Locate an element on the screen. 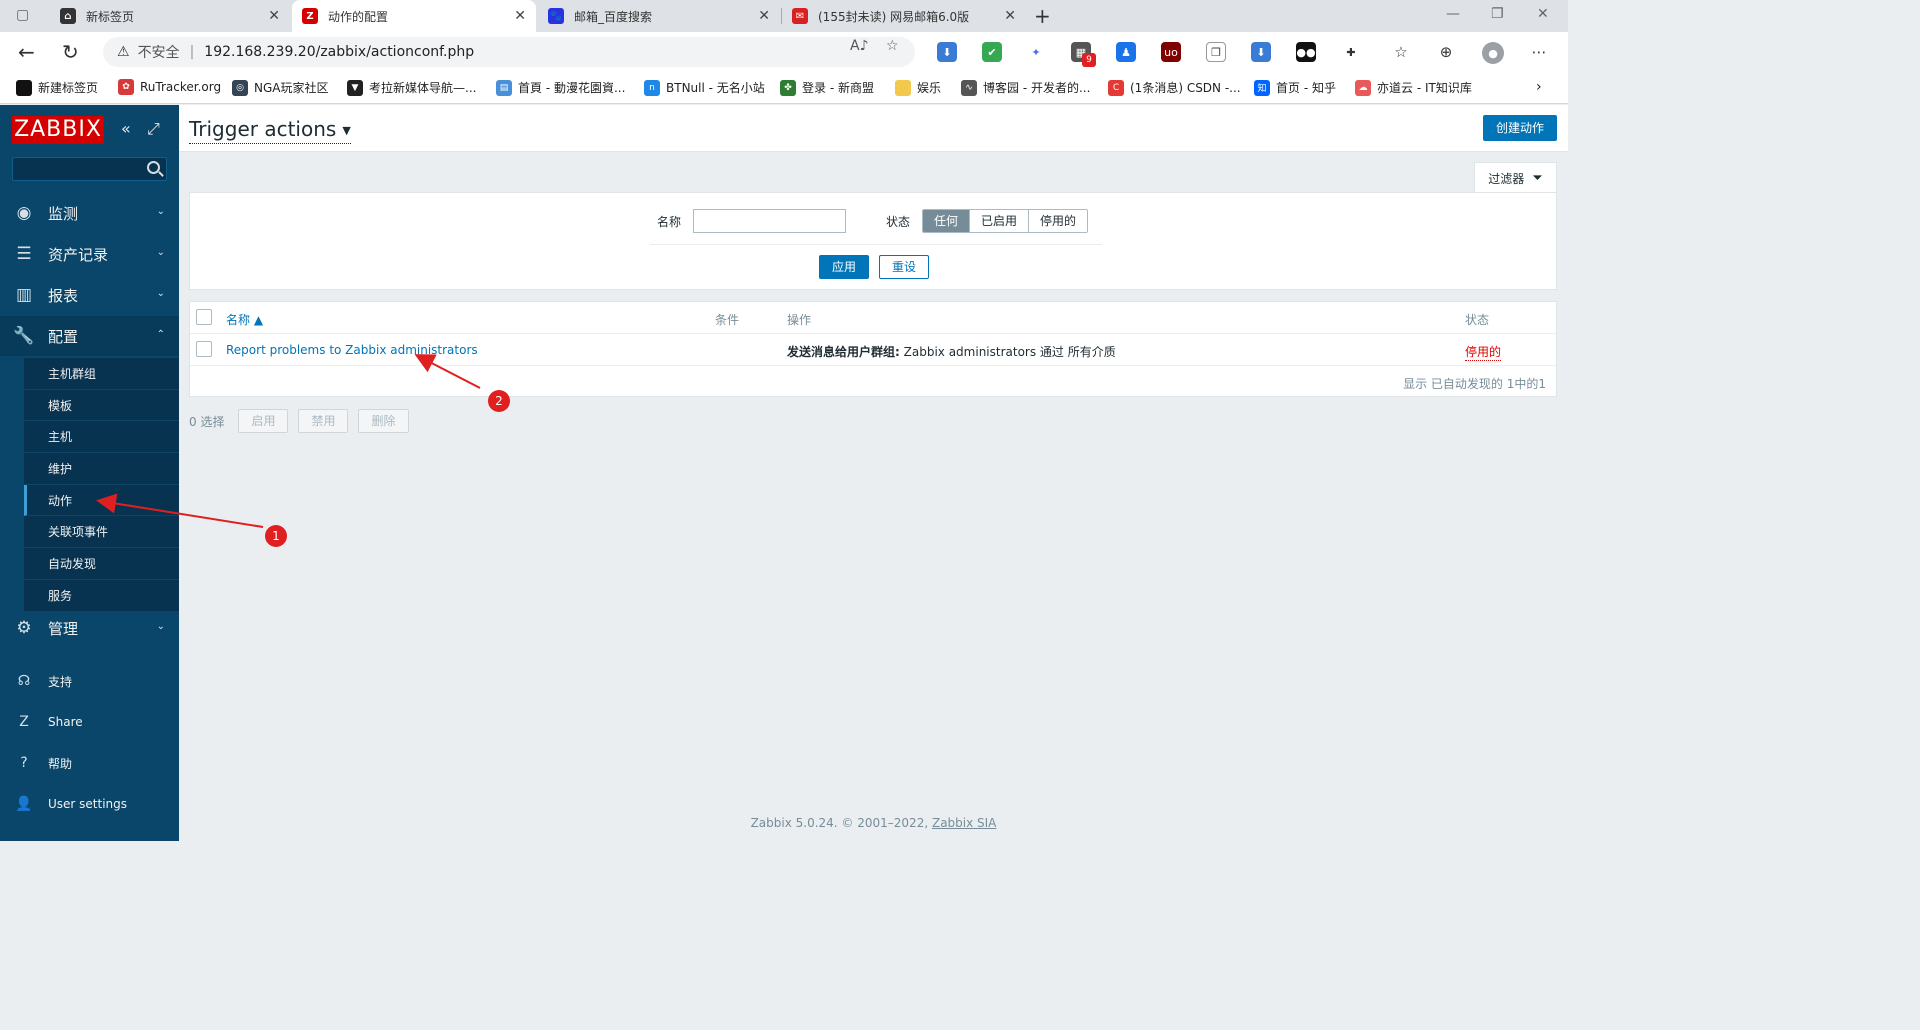 The width and height of the screenshot is (1920, 1030). favorites-icon: ☆ is located at coordinates (1401, 52).